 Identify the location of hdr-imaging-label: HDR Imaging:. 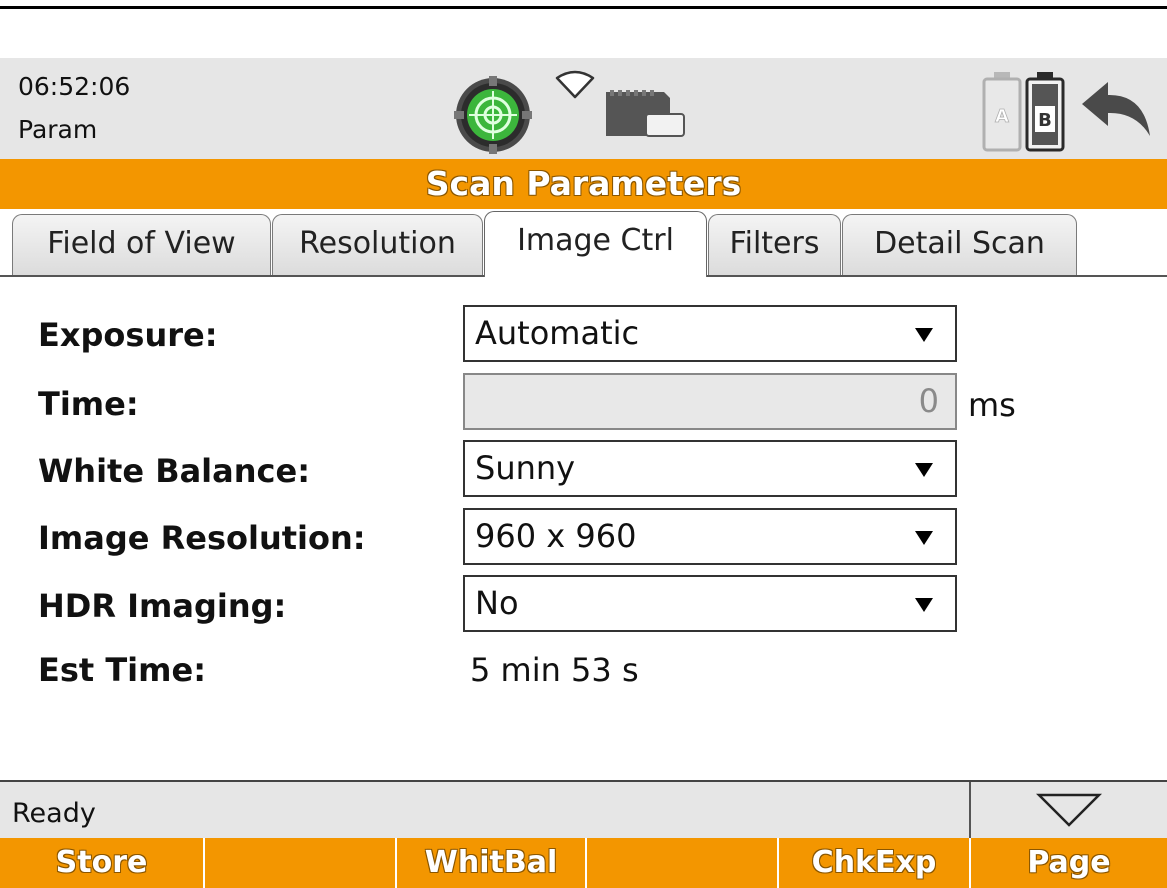
(162, 606).